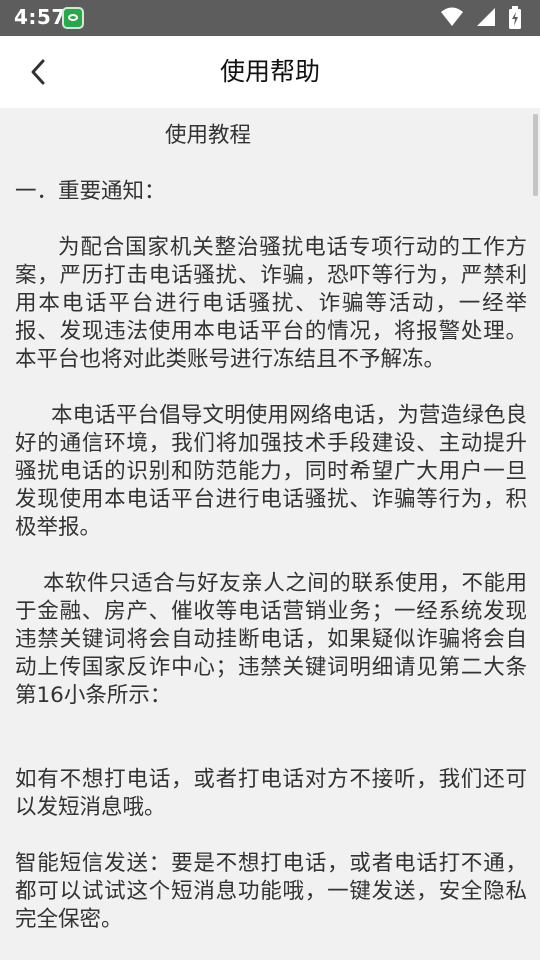 Image resolution: width=540 pixels, height=960 pixels. I want to click on status-icons, so click(478, 18).